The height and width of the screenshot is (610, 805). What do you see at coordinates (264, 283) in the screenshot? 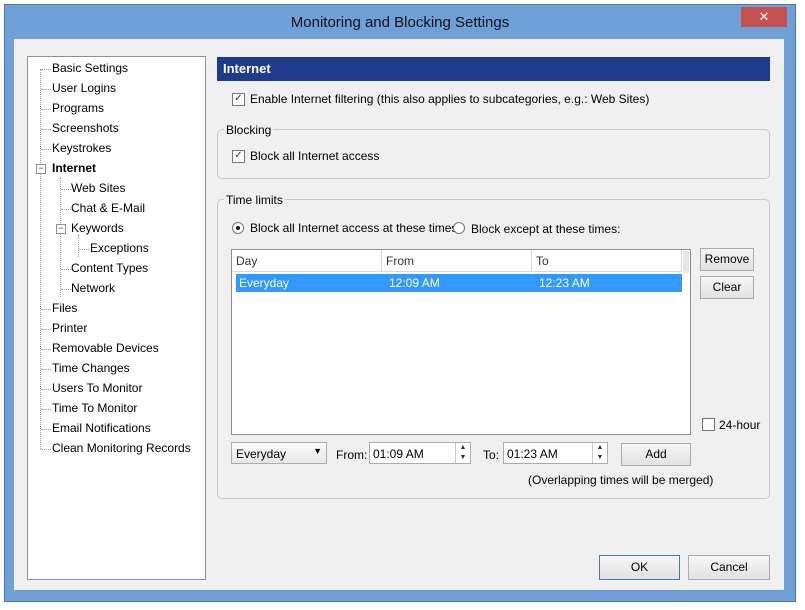
I see `row-day: Everyday` at bounding box center [264, 283].